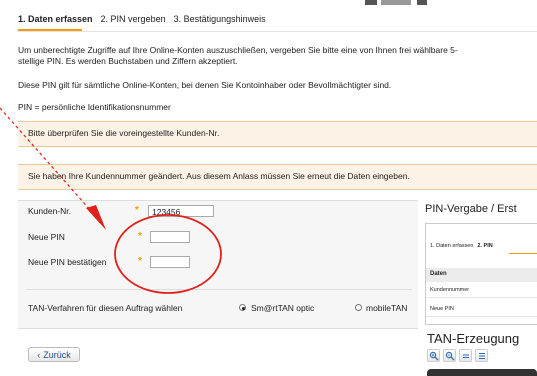 The width and height of the screenshot is (537, 376). Describe the element at coordinates (219, 19) in the screenshot. I see `step-3: 3. Bestätigungshinweis` at that location.